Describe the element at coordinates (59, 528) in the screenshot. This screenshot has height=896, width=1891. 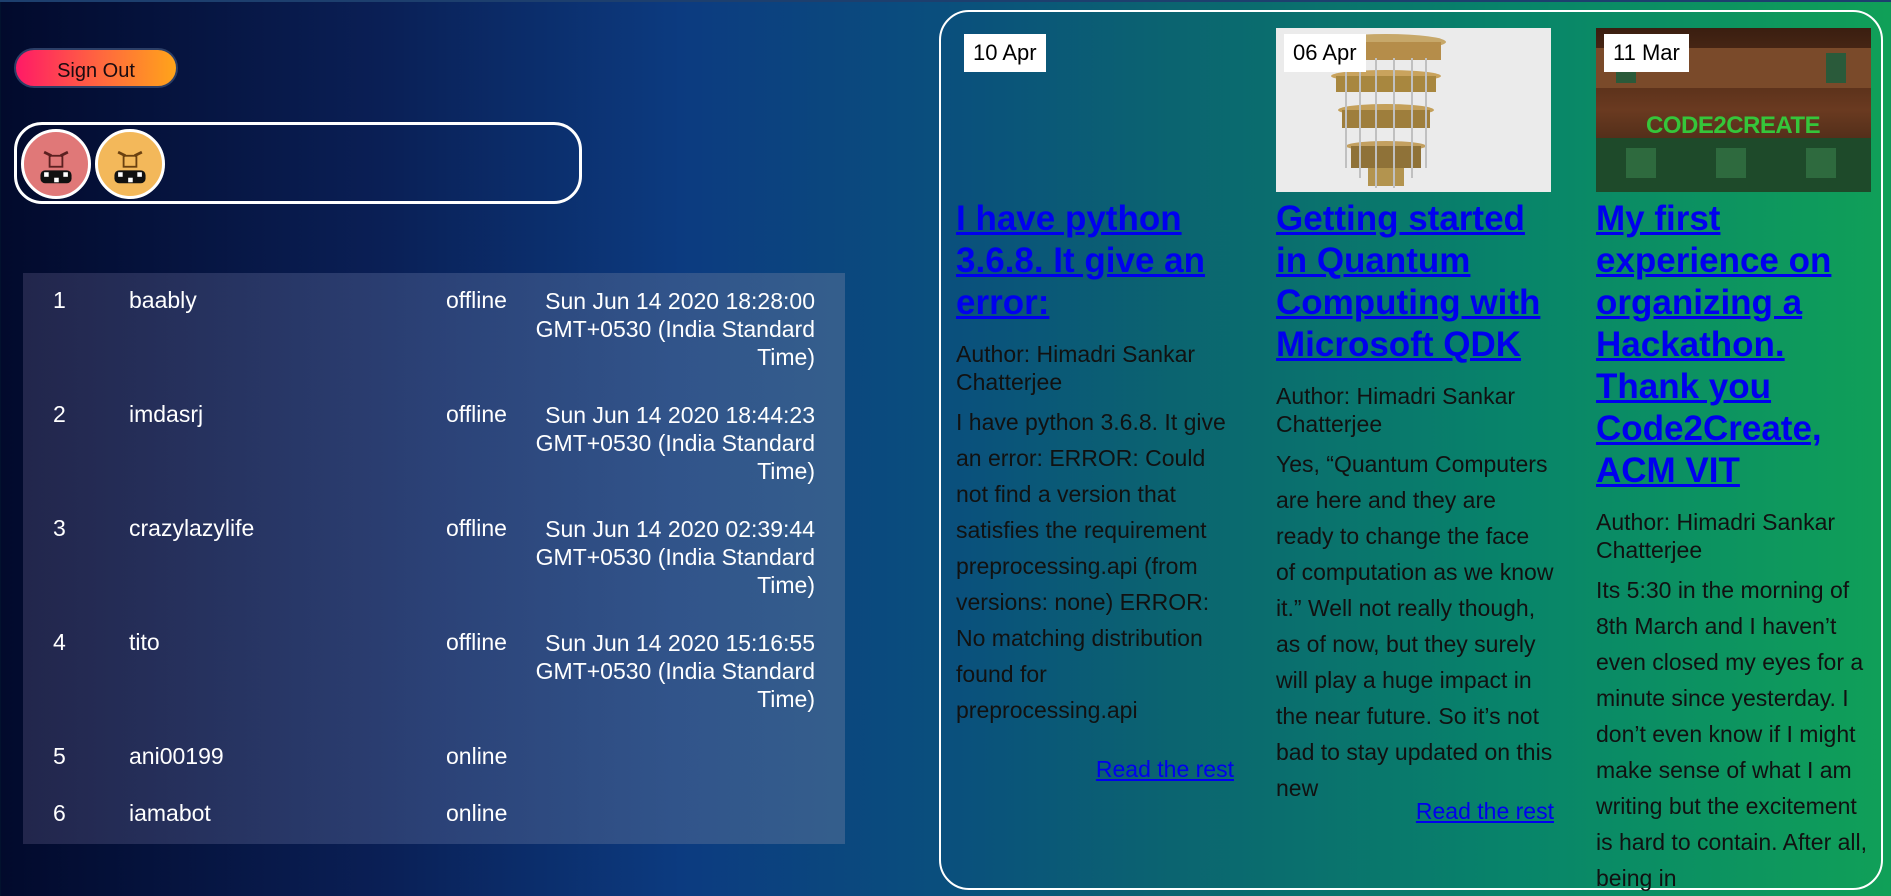
I see `rank: 3` at that location.